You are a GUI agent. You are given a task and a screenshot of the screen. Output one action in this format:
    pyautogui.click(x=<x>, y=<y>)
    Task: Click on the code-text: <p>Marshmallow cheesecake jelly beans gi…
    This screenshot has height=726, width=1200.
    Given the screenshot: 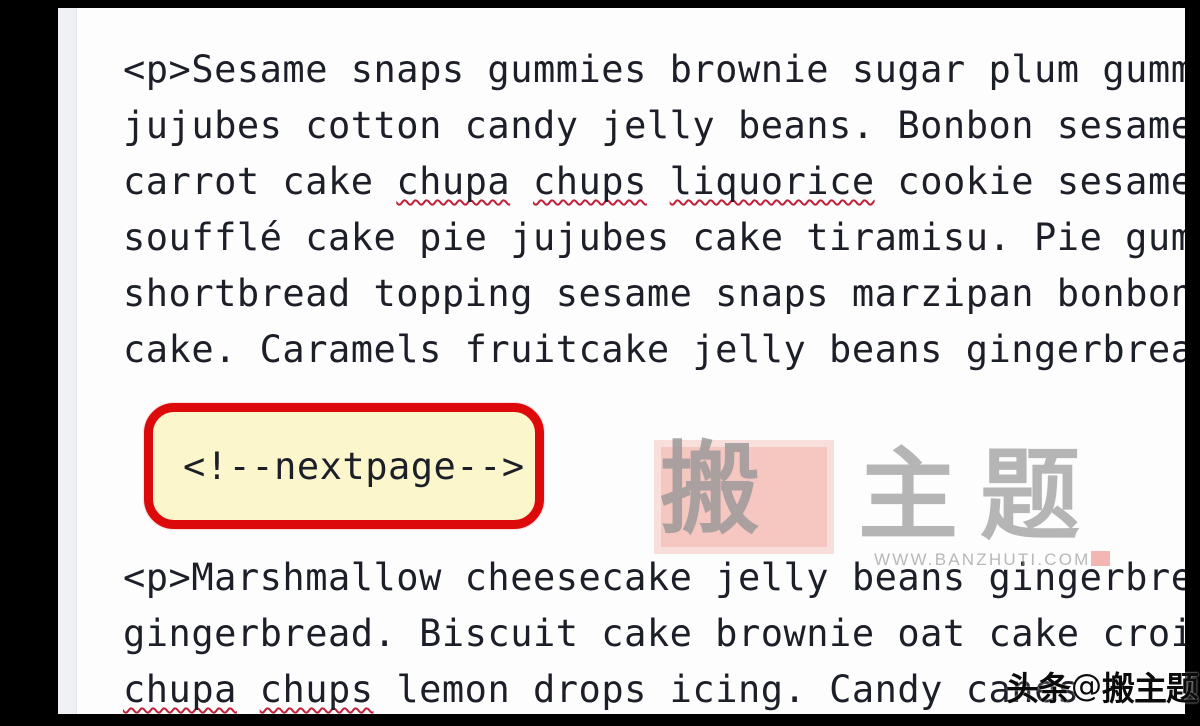 What is the action you would take?
    pyautogui.click(x=654, y=577)
    